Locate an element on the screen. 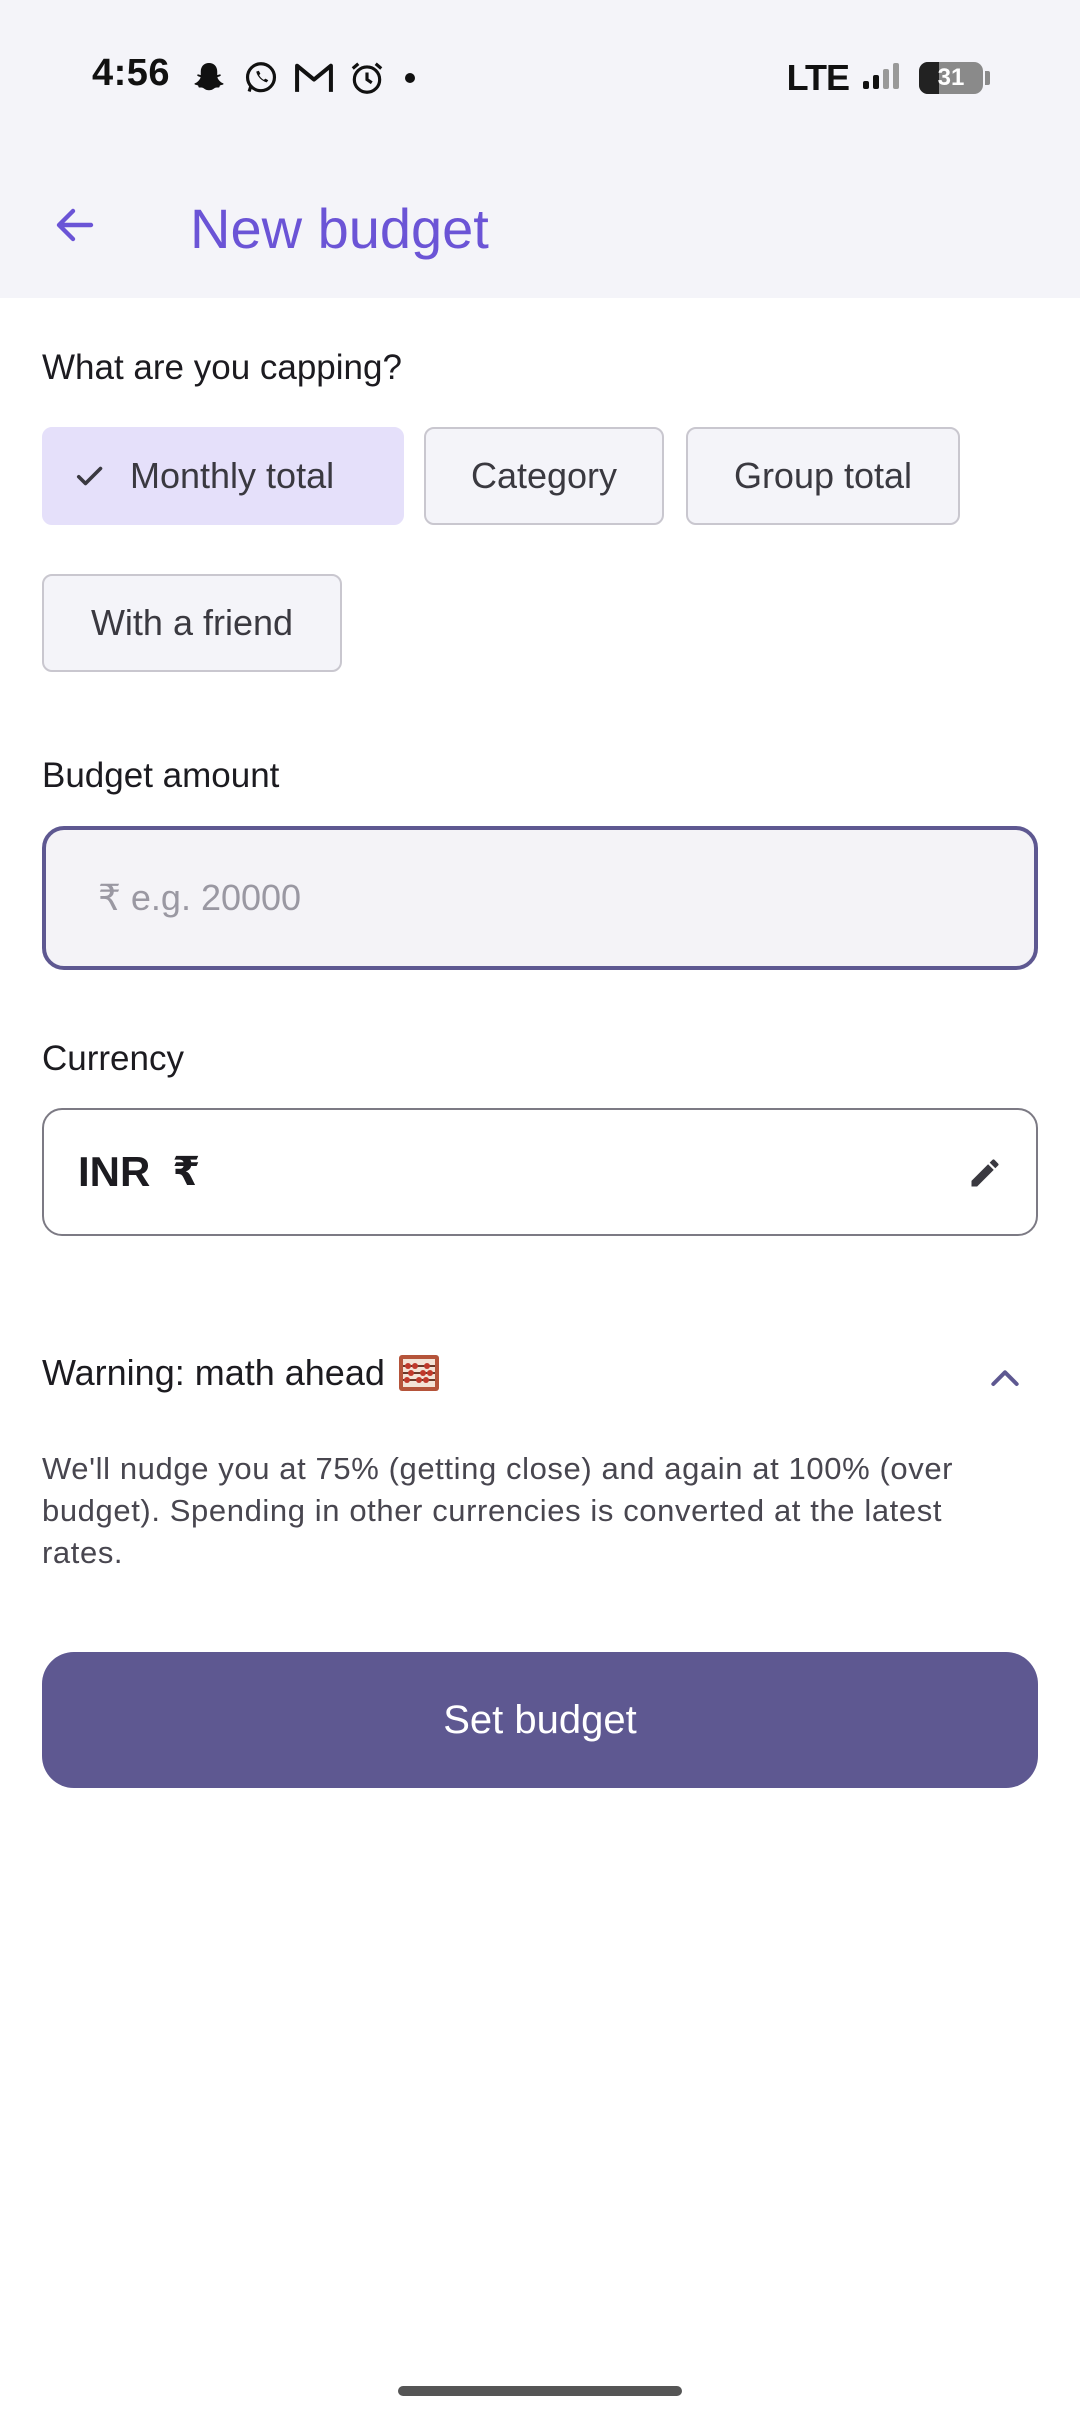  notification-icons is located at coordinates (305, 78).